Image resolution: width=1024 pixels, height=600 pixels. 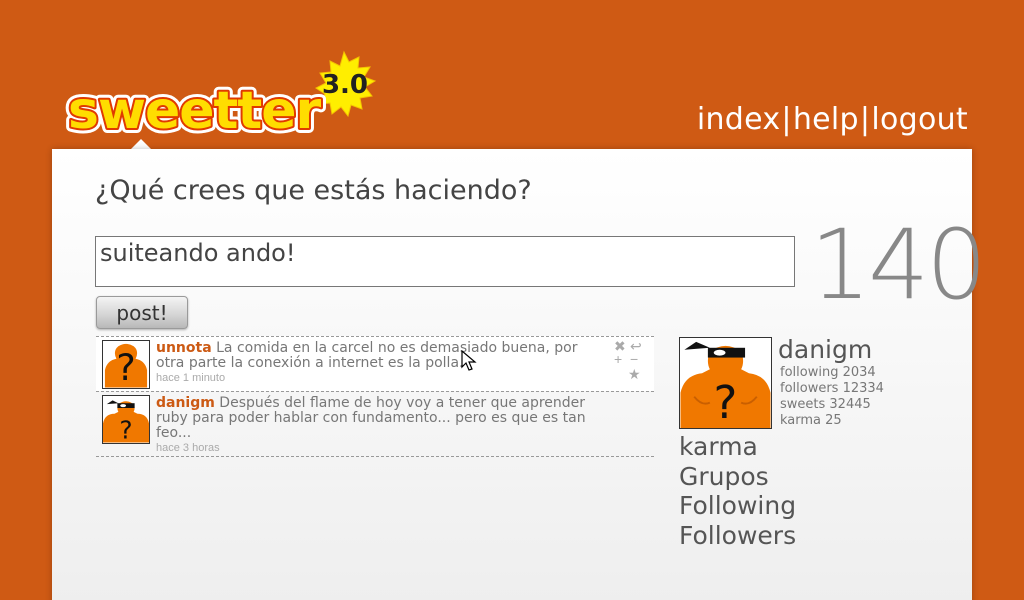 What do you see at coordinates (634, 359) in the screenshot?
I see `remove-icon: −` at bounding box center [634, 359].